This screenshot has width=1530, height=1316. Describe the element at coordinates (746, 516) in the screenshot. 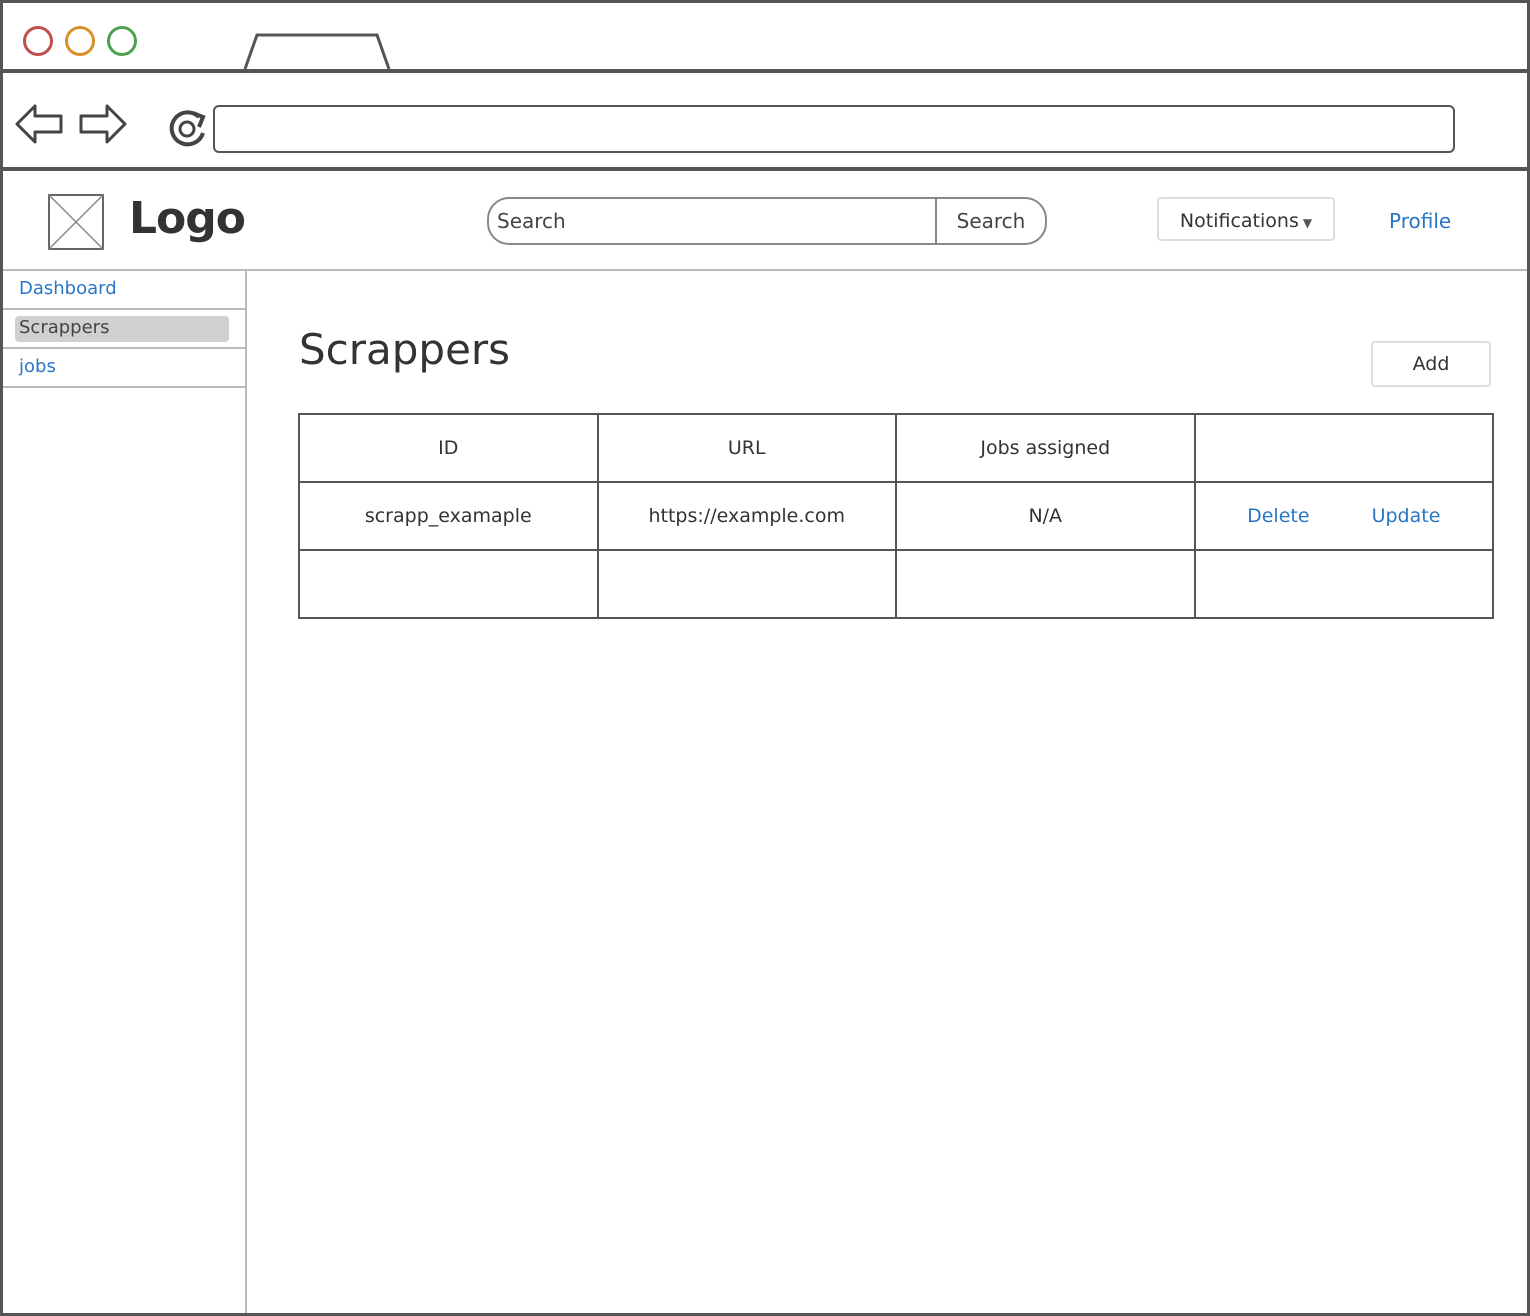

I see `cell-url: https://example.com` at that location.